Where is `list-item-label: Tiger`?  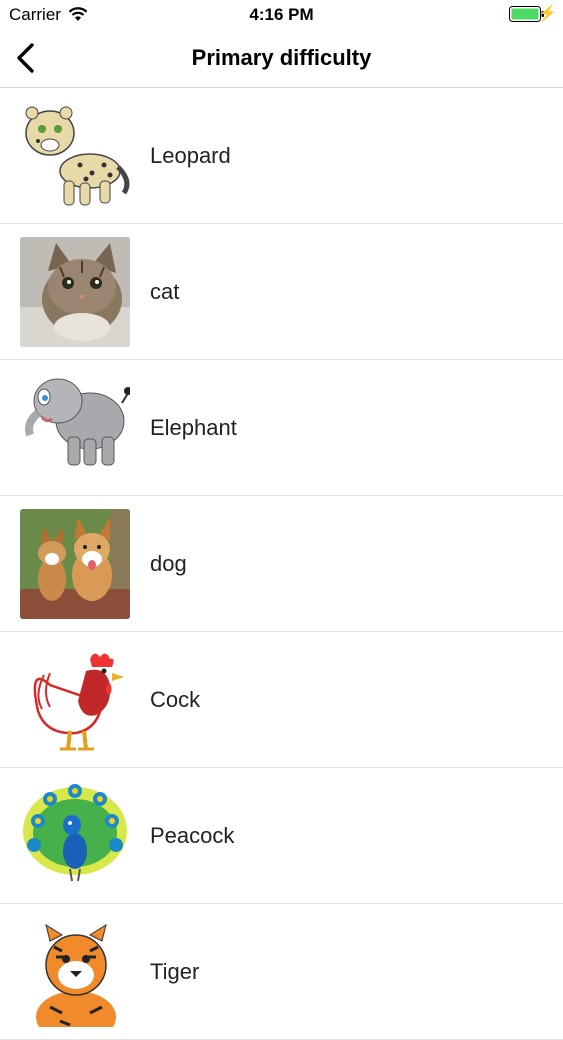 list-item-label: Tiger is located at coordinates (175, 971).